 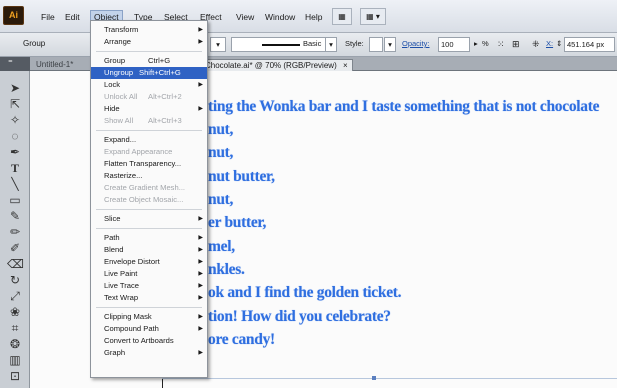 What do you see at coordinates (536, 44) in the screenshot?
I see `reference-point-icon: ⁜` at bounding box center [536, 44].